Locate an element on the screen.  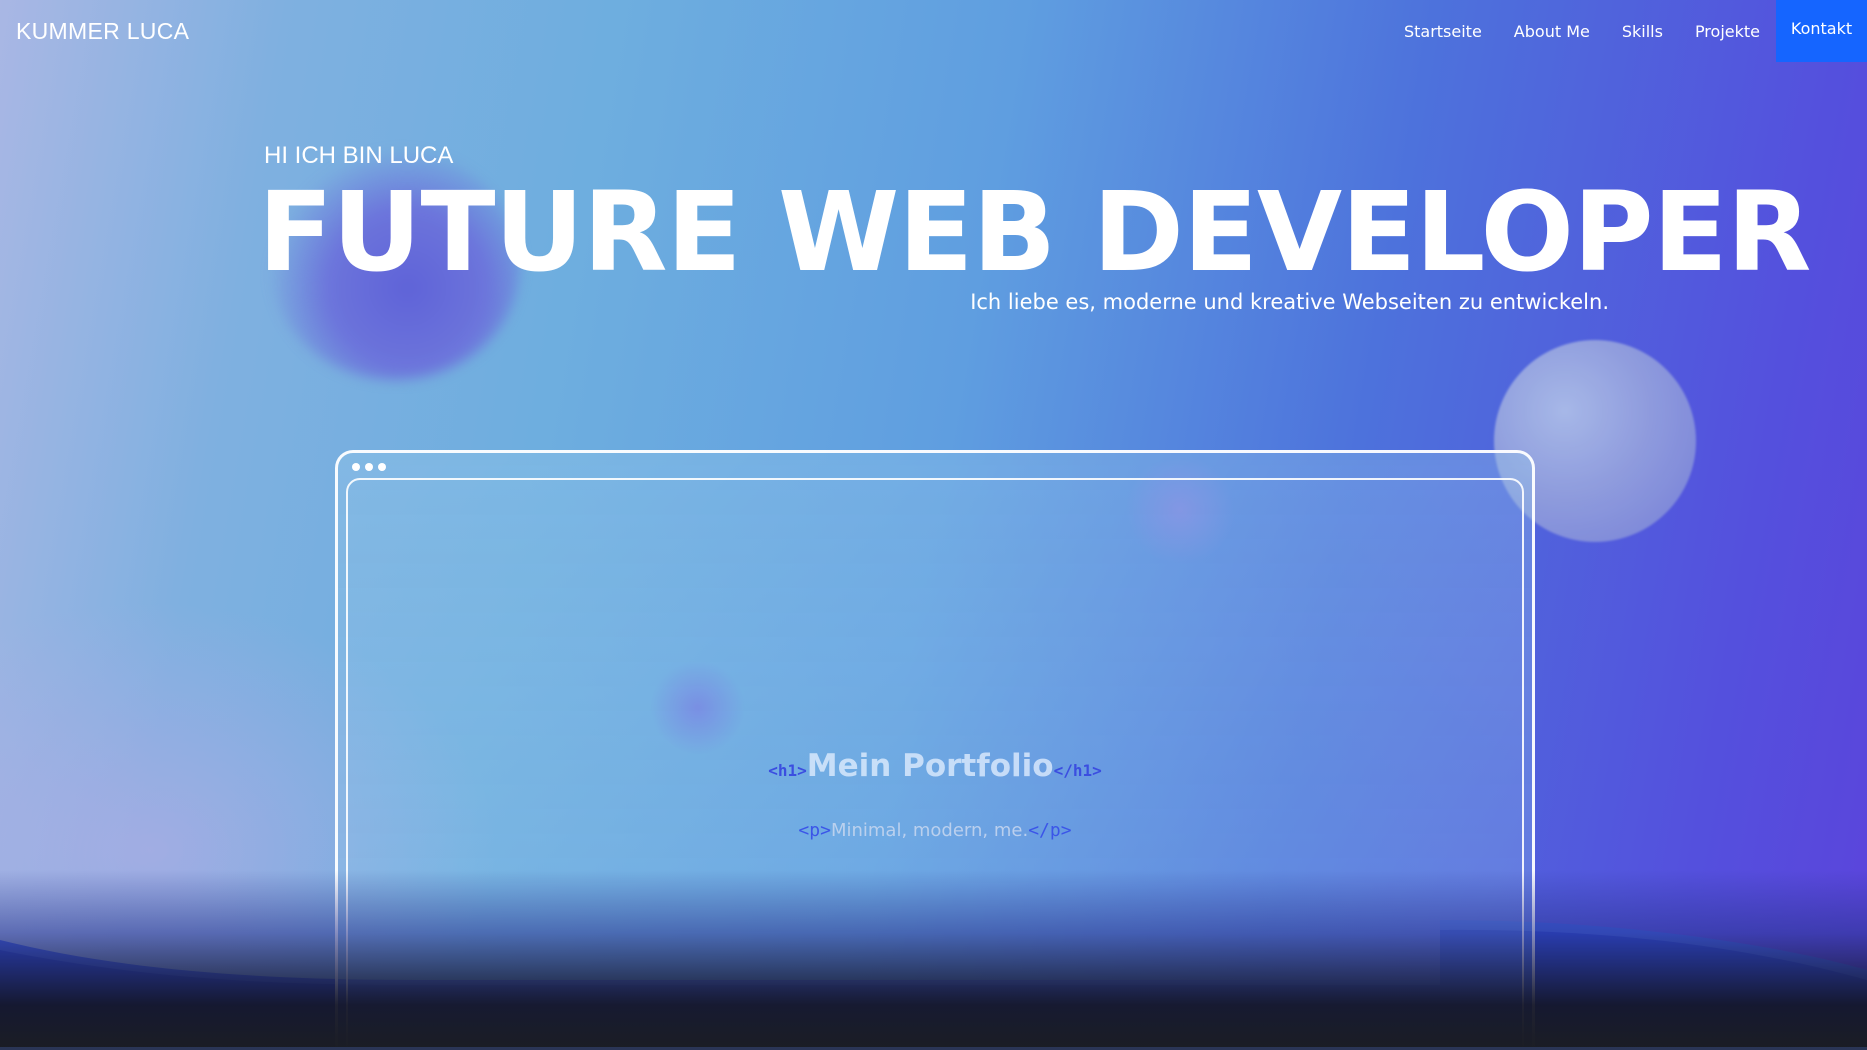
nav-item-kontakt-button: Kontakt is located at coordinates (1821, 31).